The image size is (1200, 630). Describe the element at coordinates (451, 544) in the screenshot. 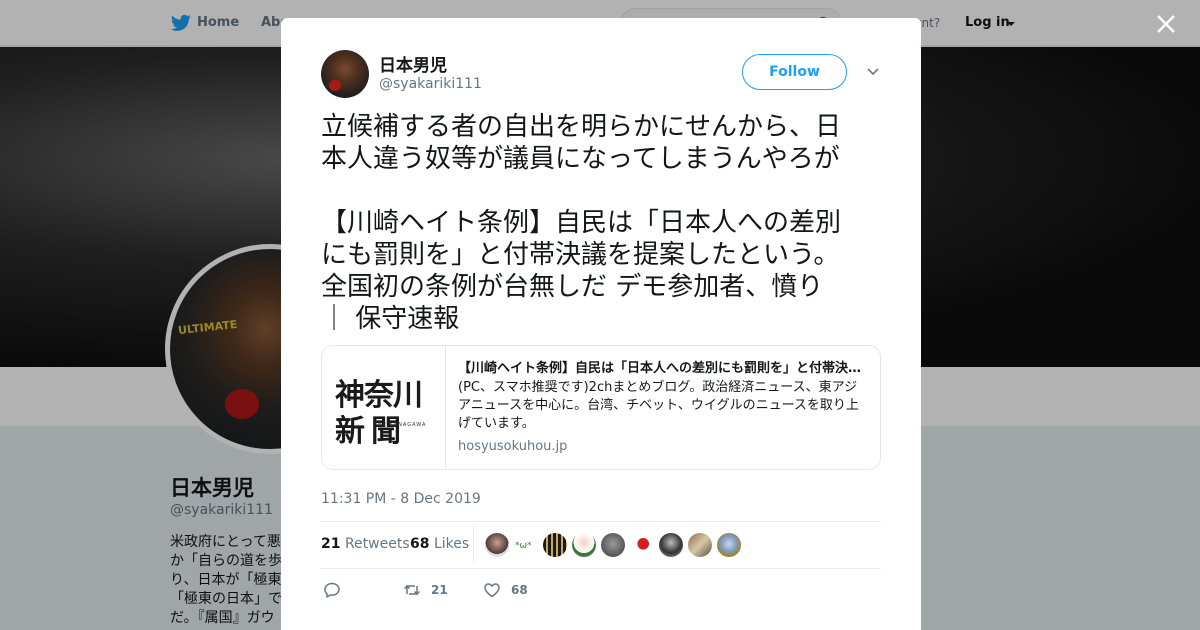

I see `likes-label: Likes` at that location.